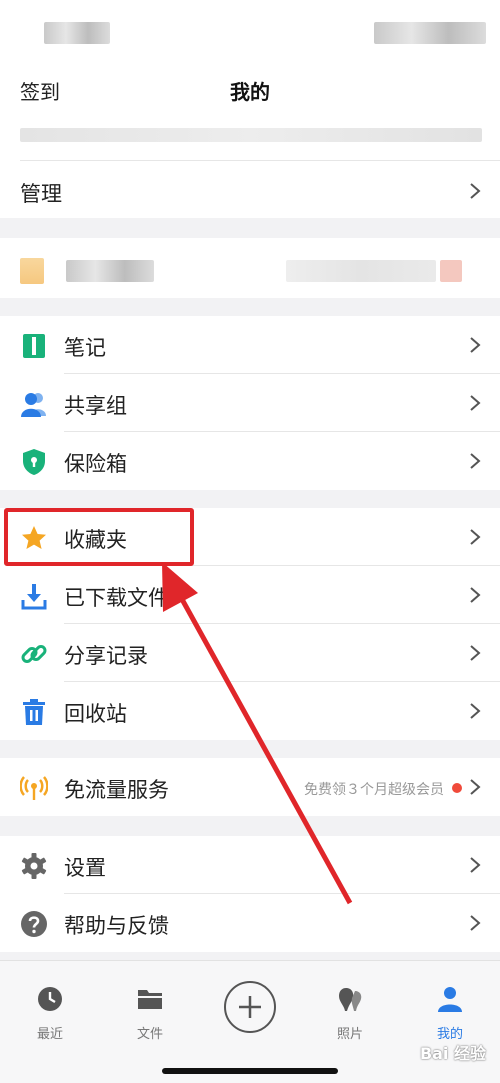  I want to click on plus-icon, so click(249, 1006).